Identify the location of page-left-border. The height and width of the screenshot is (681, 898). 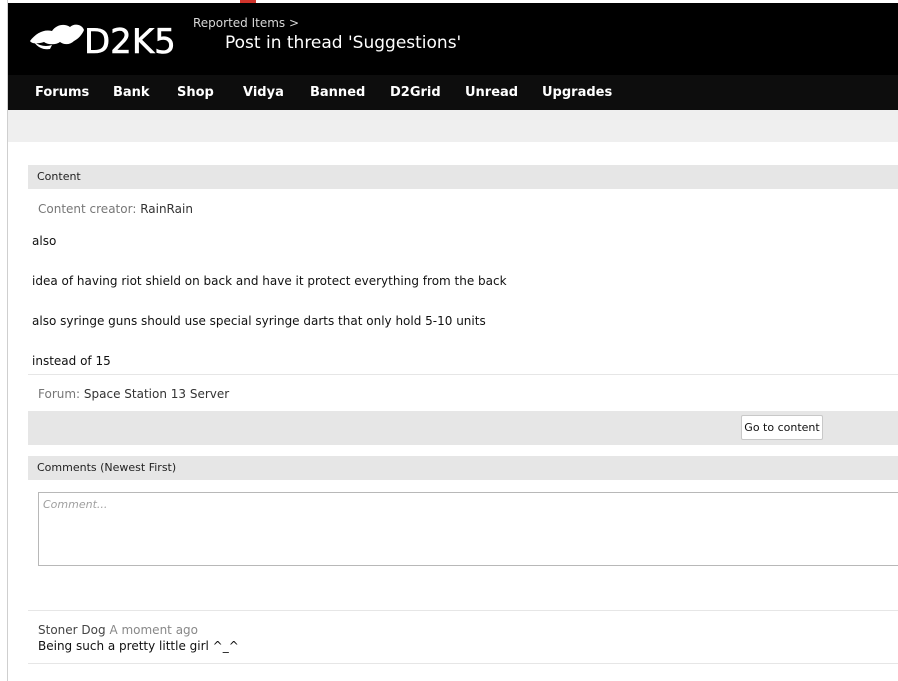
(4, 340).